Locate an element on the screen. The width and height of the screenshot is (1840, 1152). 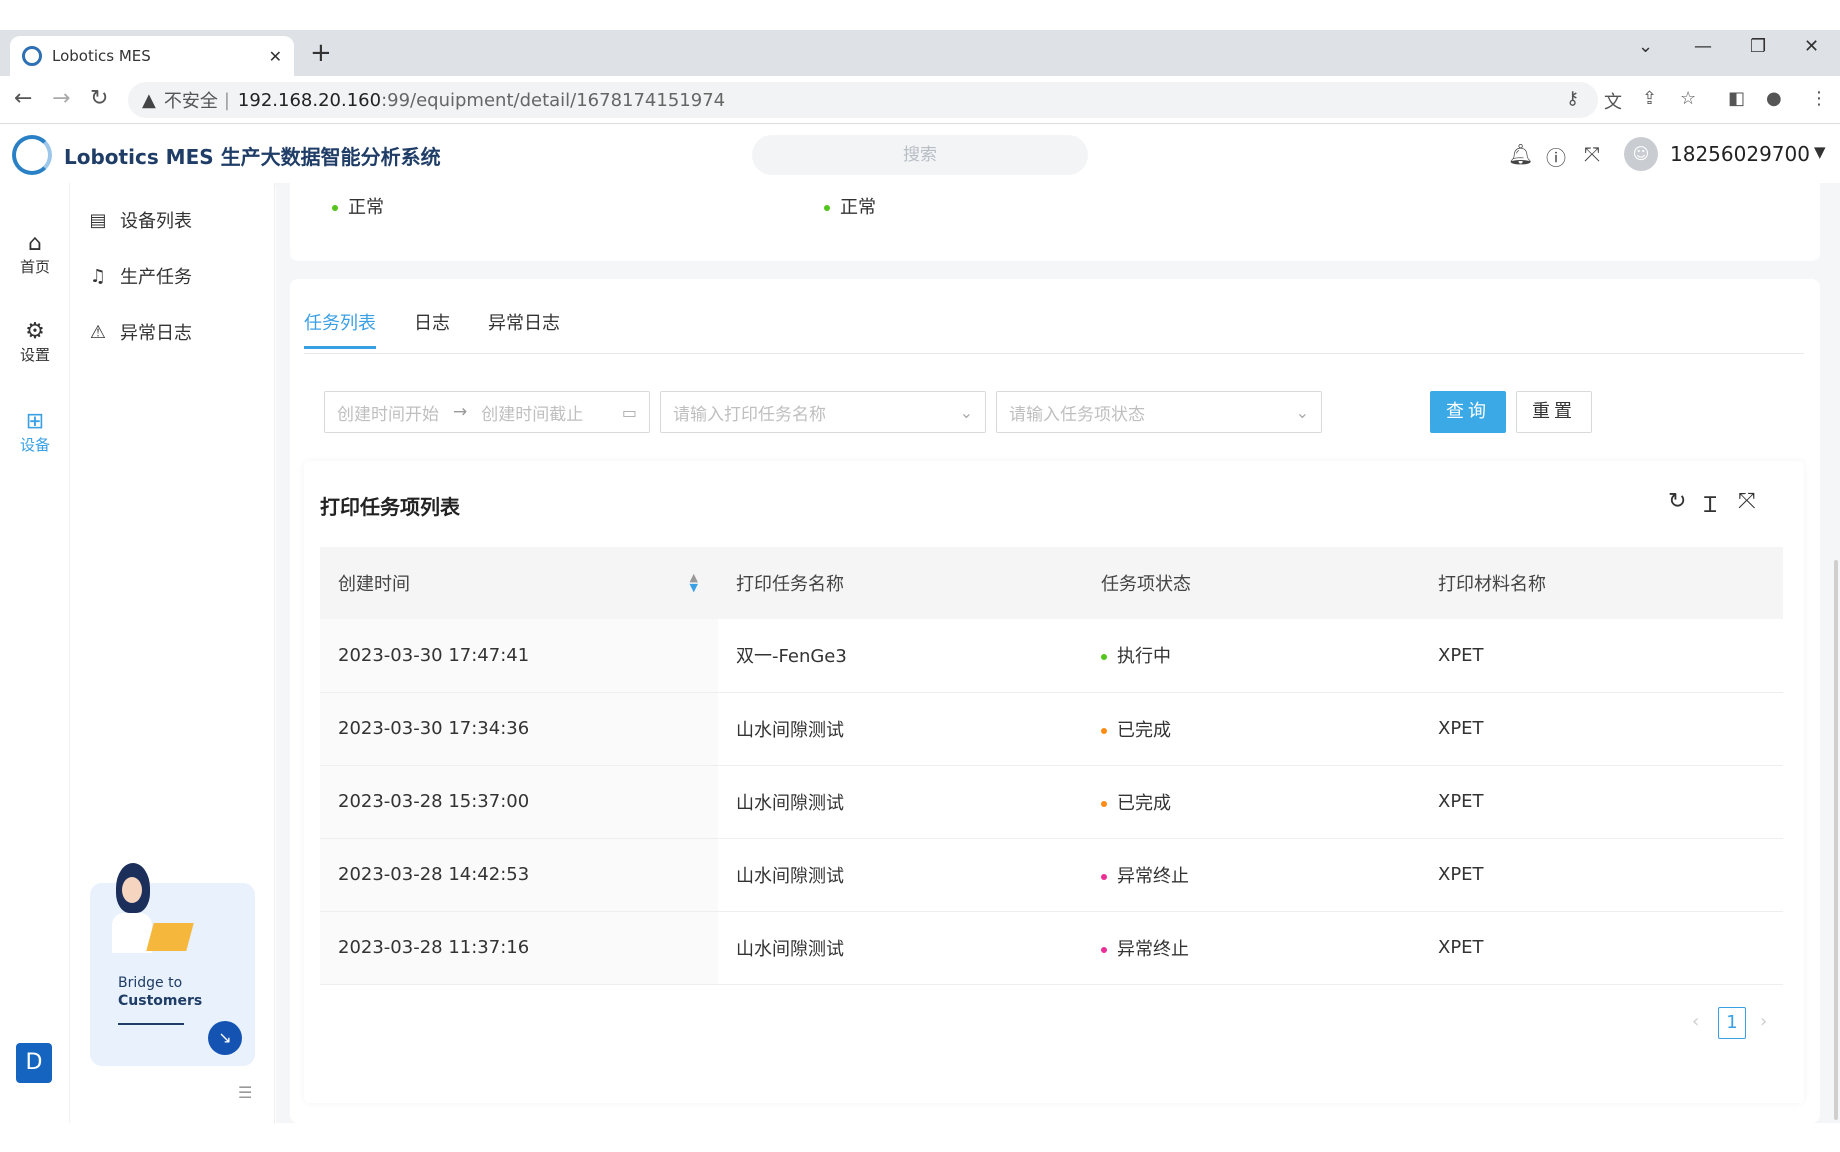
translate-icon: 文 is located at coordinates (1613, 101).